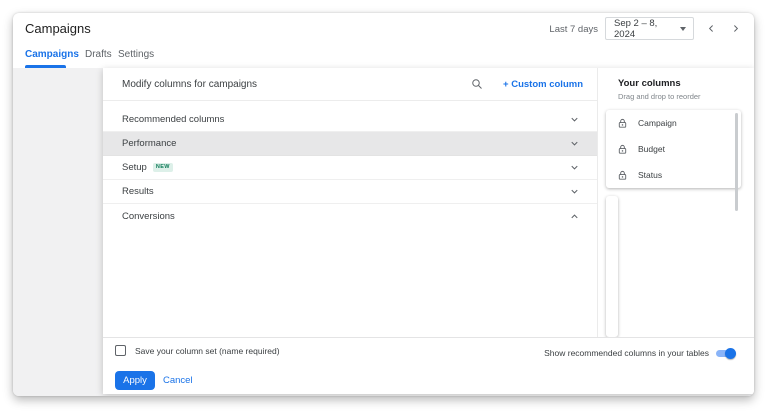 The width and height of the screenshot is (768, 411). Describe the element at coordinates (350, 144) in the screenshot. I see `section-performance: Performance` at that location.